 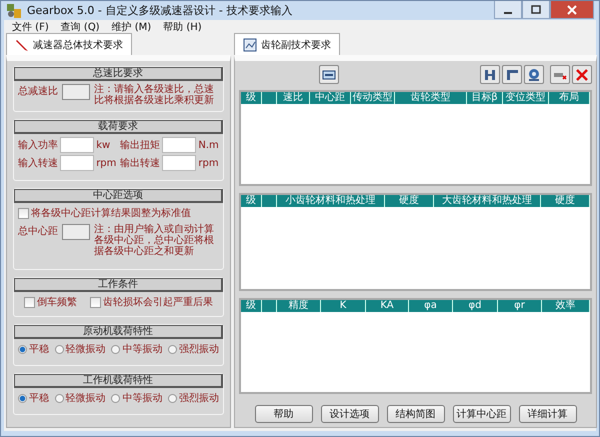 I want to click on close-button, so click(x=572, y=10).